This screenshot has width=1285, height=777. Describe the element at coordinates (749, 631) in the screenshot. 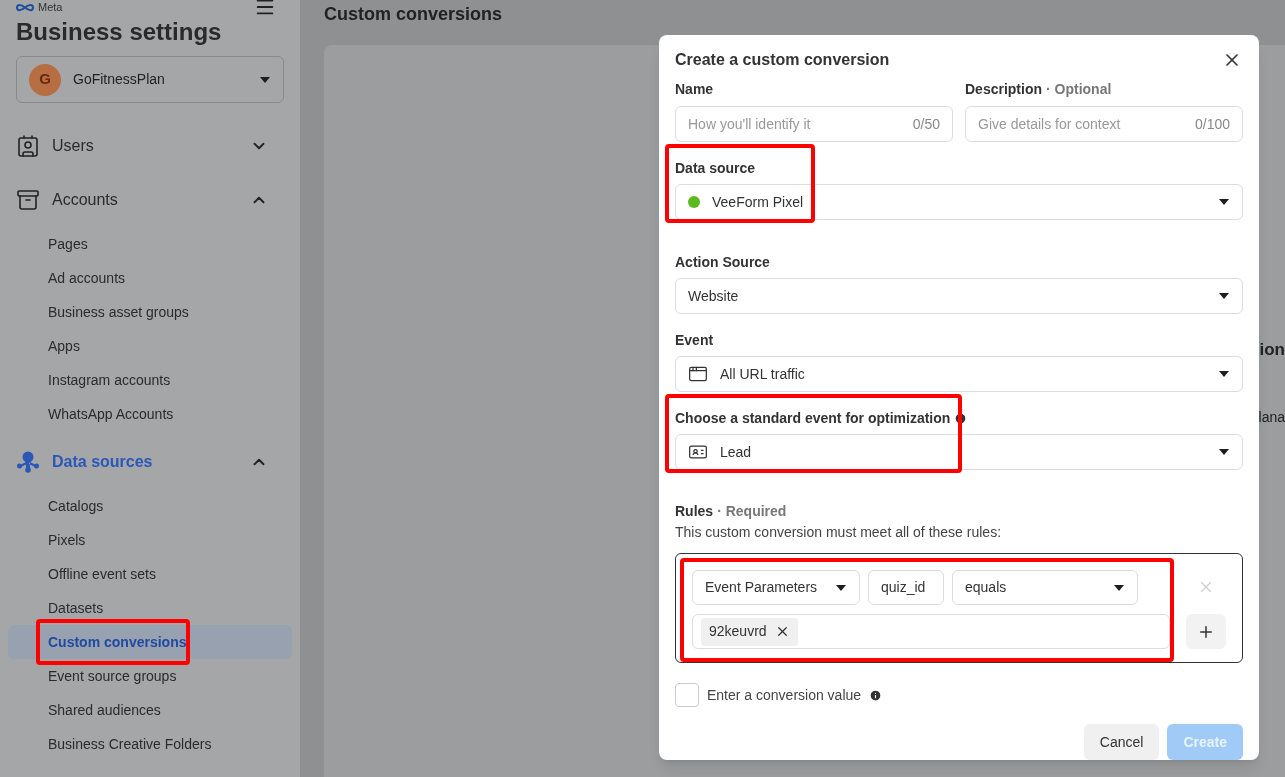

I see `value-chip: 92keuvrd` at that location.